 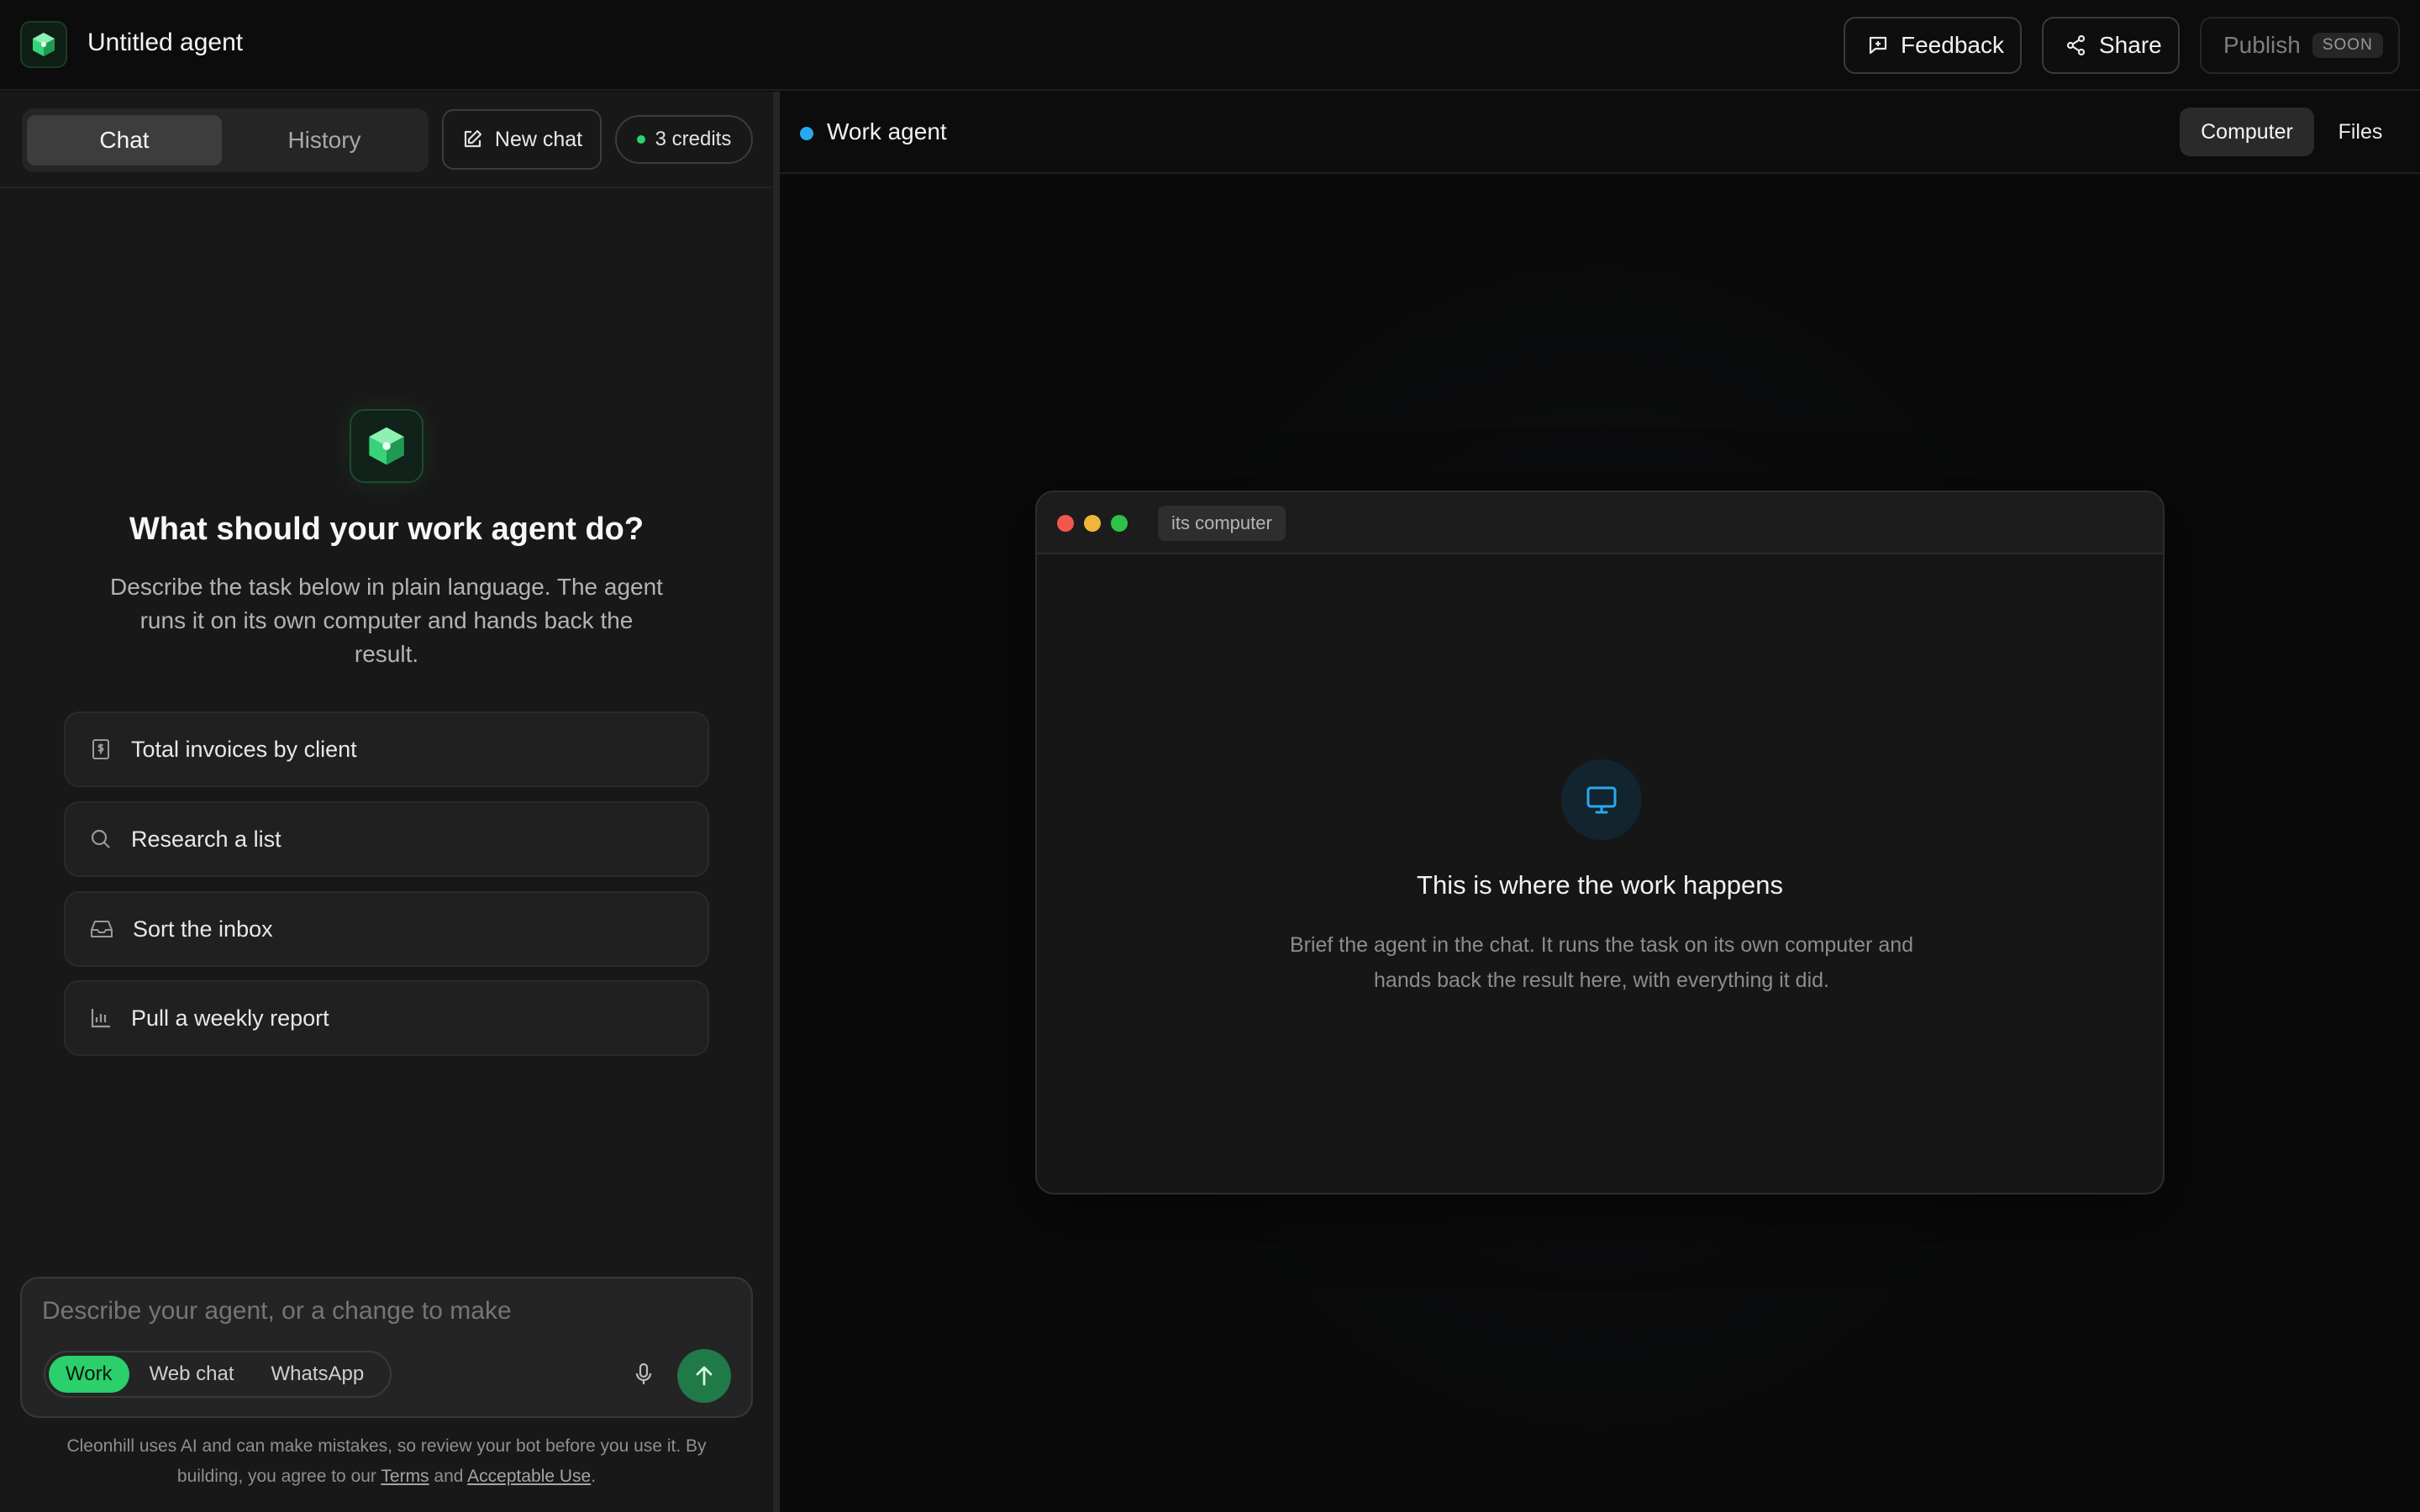 What do you see at coordinates (2360, 132) in the screenshot?
I see `tab-files: Files` at bounding box center [2360, 132].